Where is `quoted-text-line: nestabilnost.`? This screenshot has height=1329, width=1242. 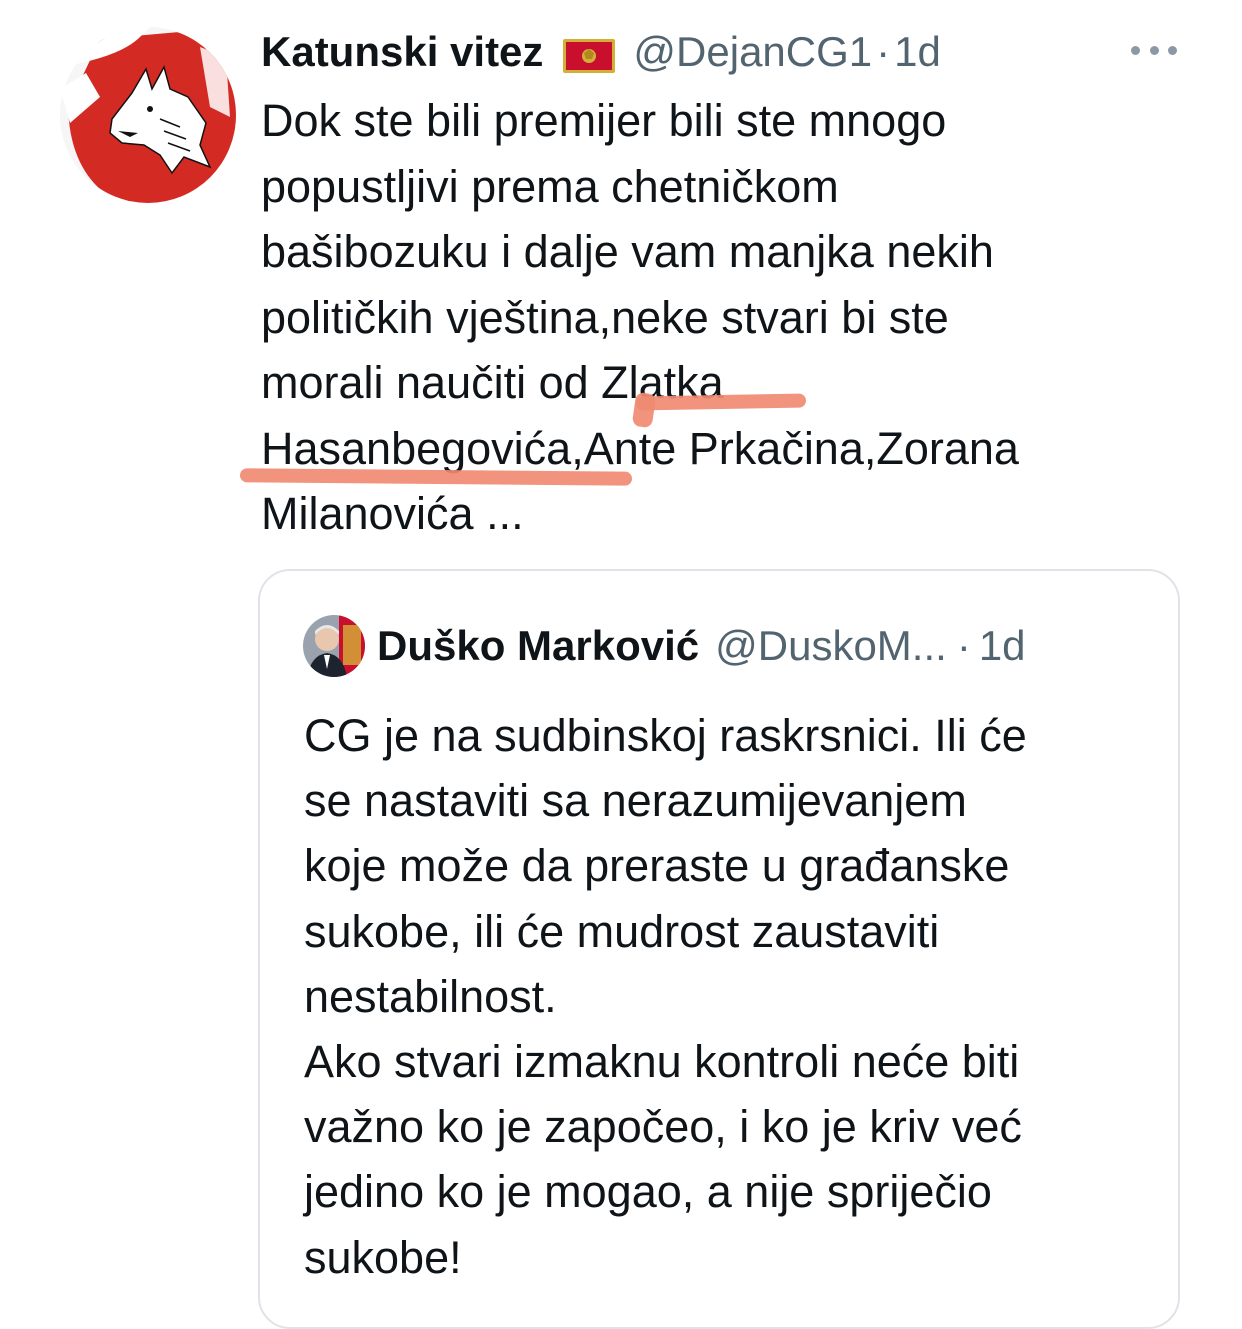
quoted-text-line: nestabilnost. is located at coordinates (430, 996).